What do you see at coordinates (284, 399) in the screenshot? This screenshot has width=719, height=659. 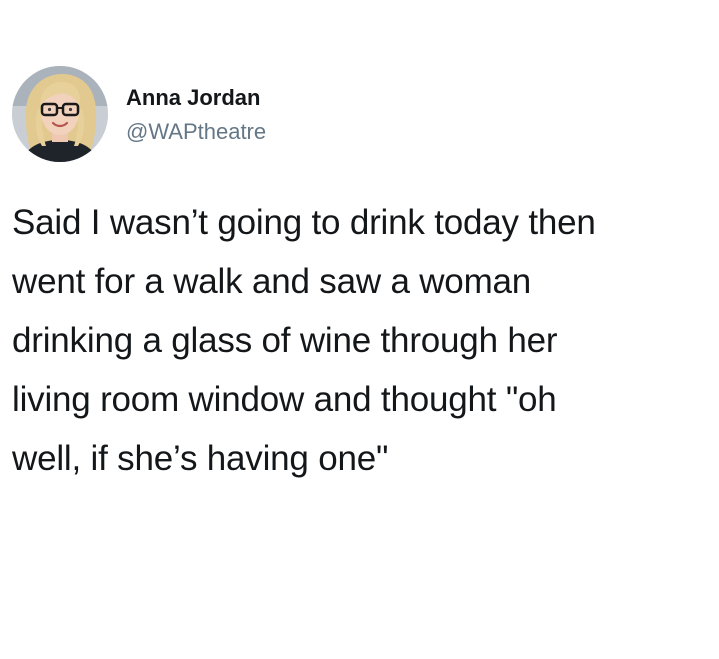 I see `tweet-text-line: living room window and thought "oh` at bounding box center [284, 399].